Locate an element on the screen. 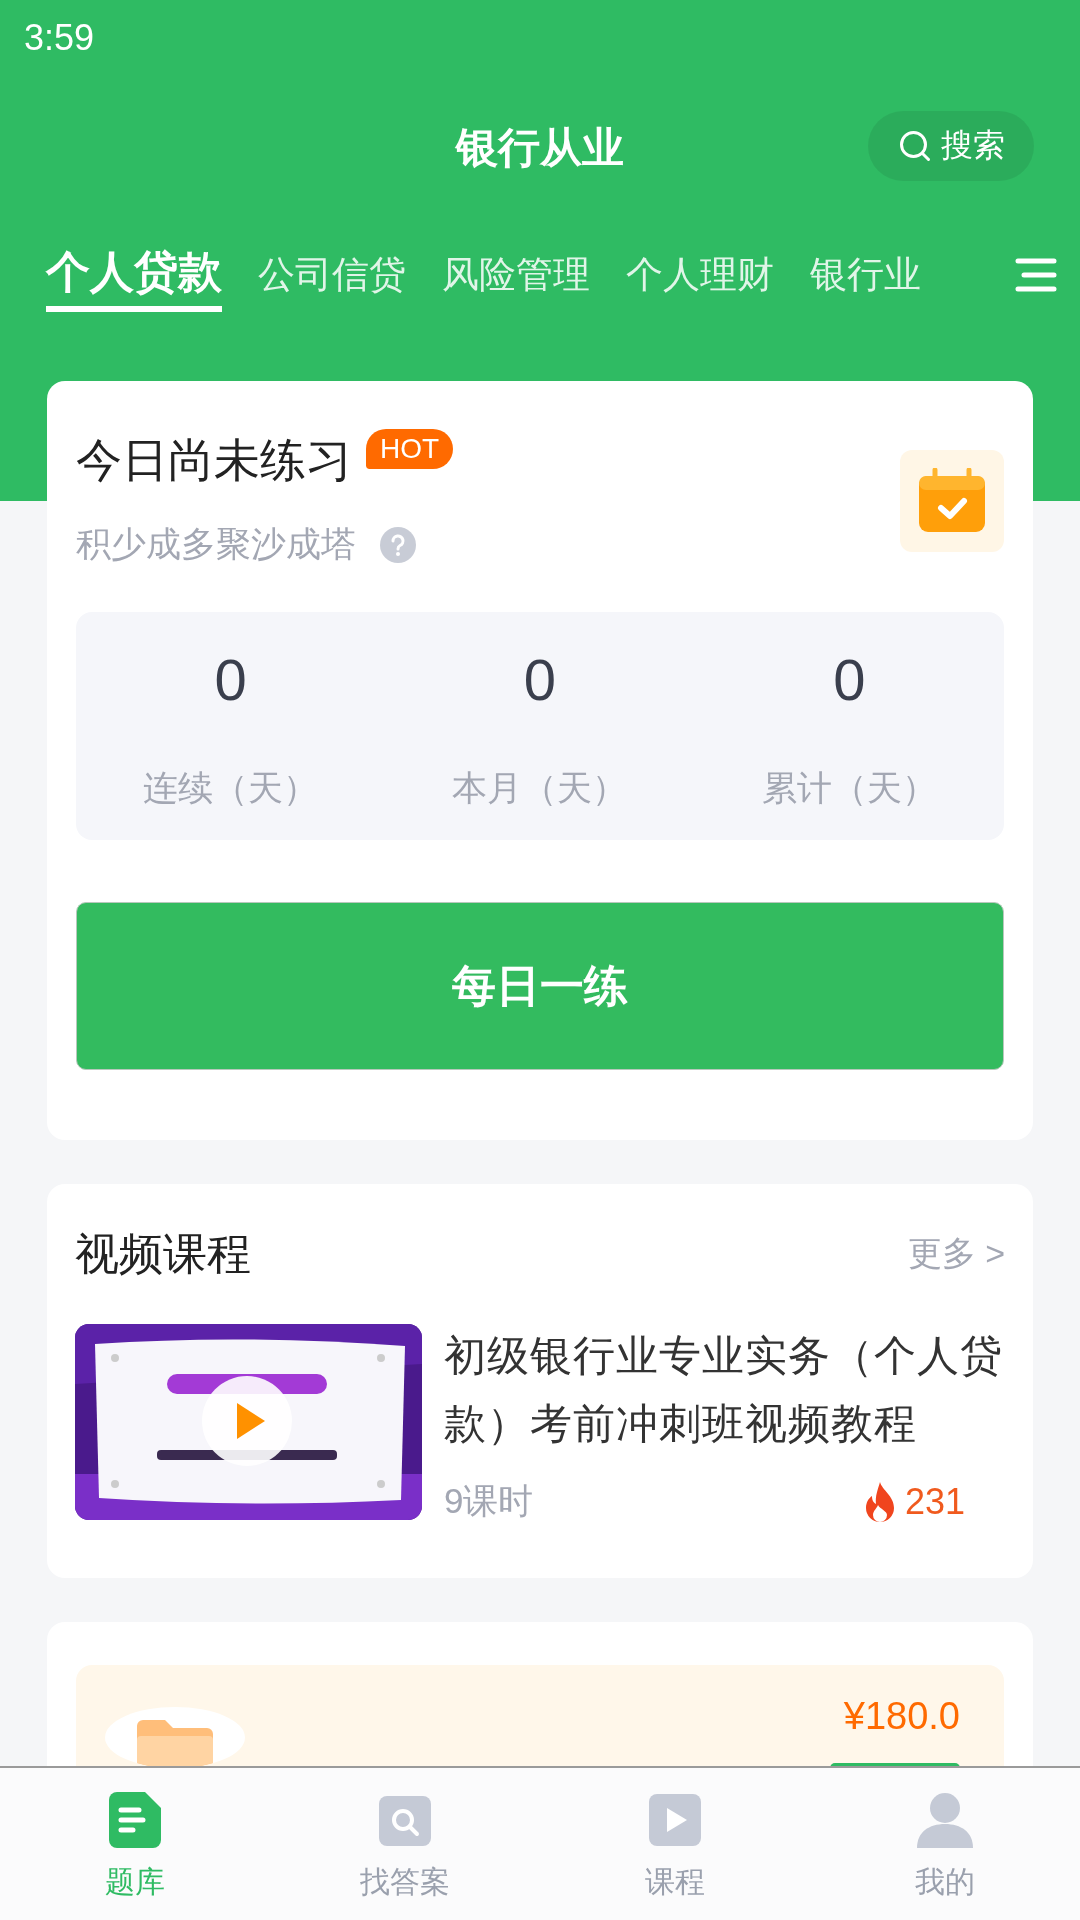 This screenshot has height=1920, width=1080. page-title: 银行从业 is located at coordinates (540, 147).